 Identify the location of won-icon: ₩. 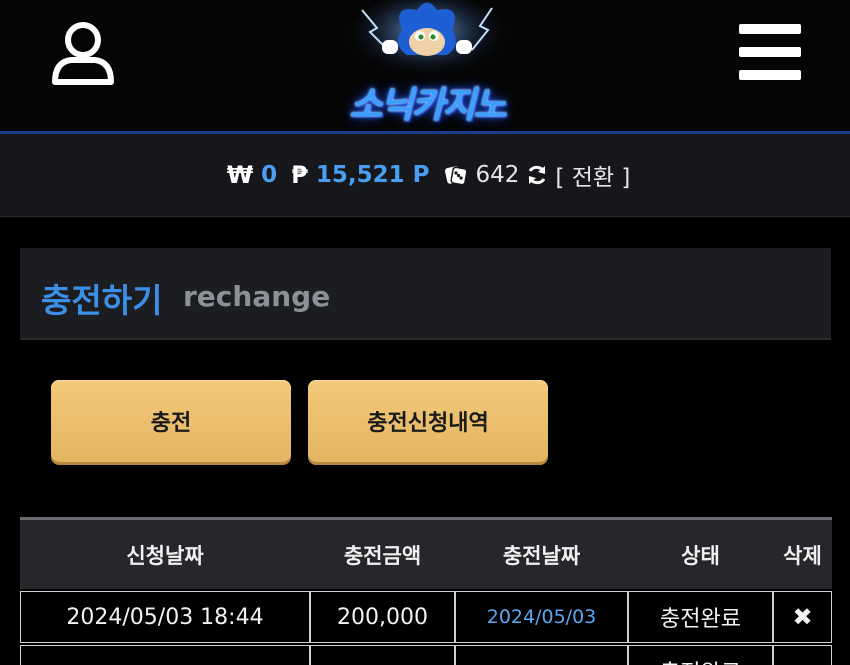
(240, 175).